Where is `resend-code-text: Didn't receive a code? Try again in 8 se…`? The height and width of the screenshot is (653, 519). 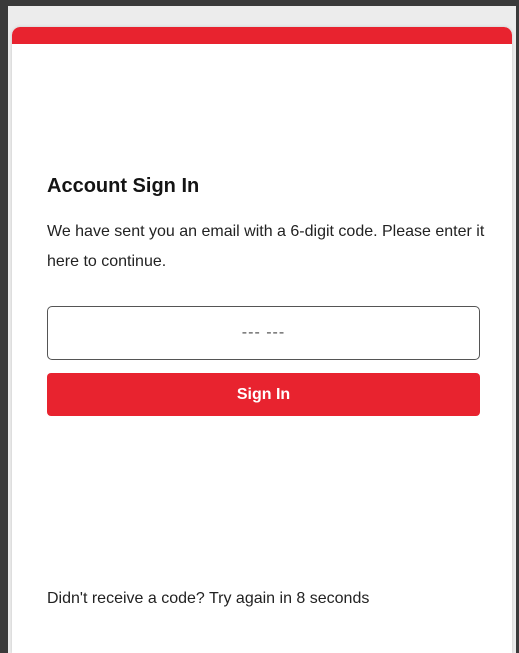
resend-code-text: Didn't receive a code? Try again in 8 se… is located at coordinates (208, 598).